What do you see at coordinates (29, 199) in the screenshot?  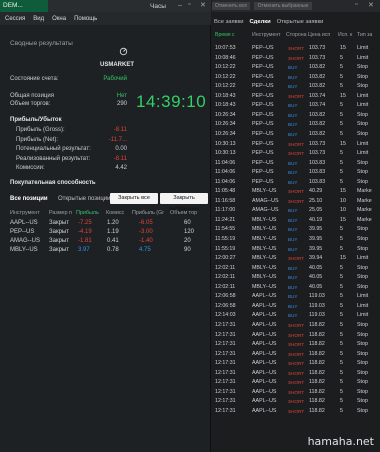 I see `tab-all-positions: Все позиции` at bounding box center [29, 199].